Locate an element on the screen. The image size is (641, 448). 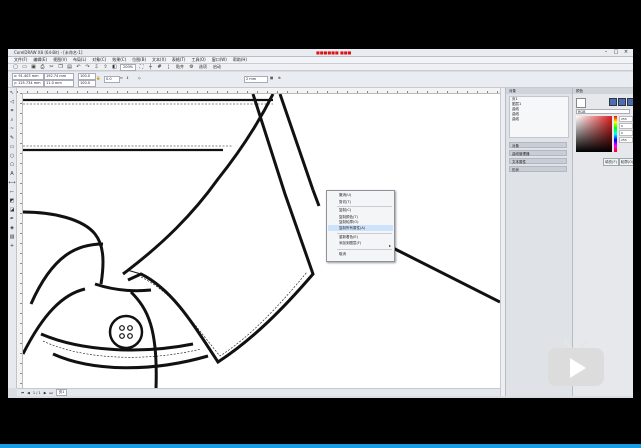
snap-to-button: 贴齐 is located at coordinates (180, 67).